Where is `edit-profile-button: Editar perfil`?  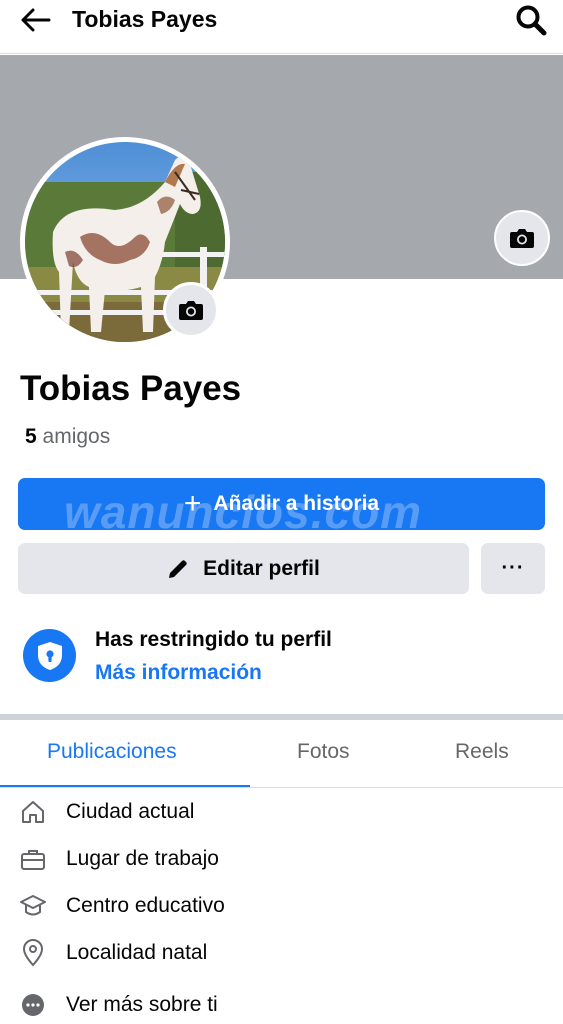
edit-profile-button: Editar perfil is located at coordinates (243, 568).